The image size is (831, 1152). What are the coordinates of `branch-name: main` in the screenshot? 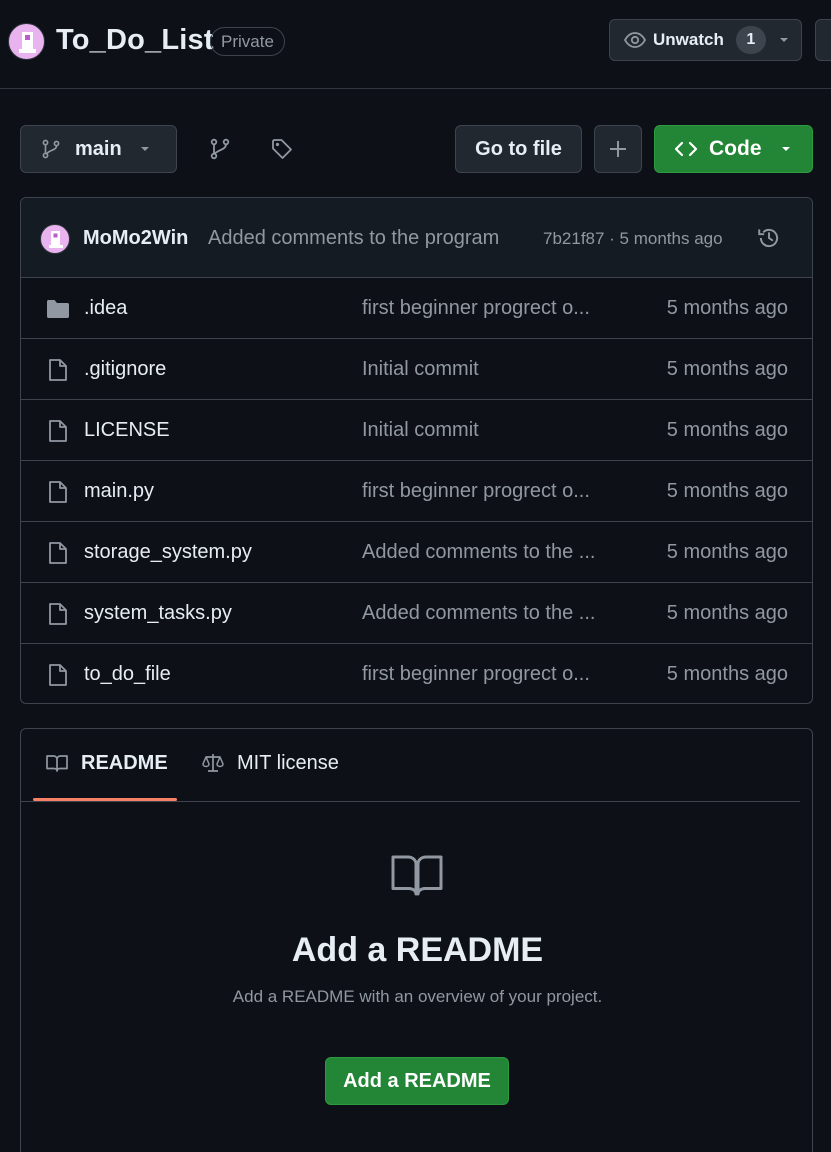 It's located at (98, 148).